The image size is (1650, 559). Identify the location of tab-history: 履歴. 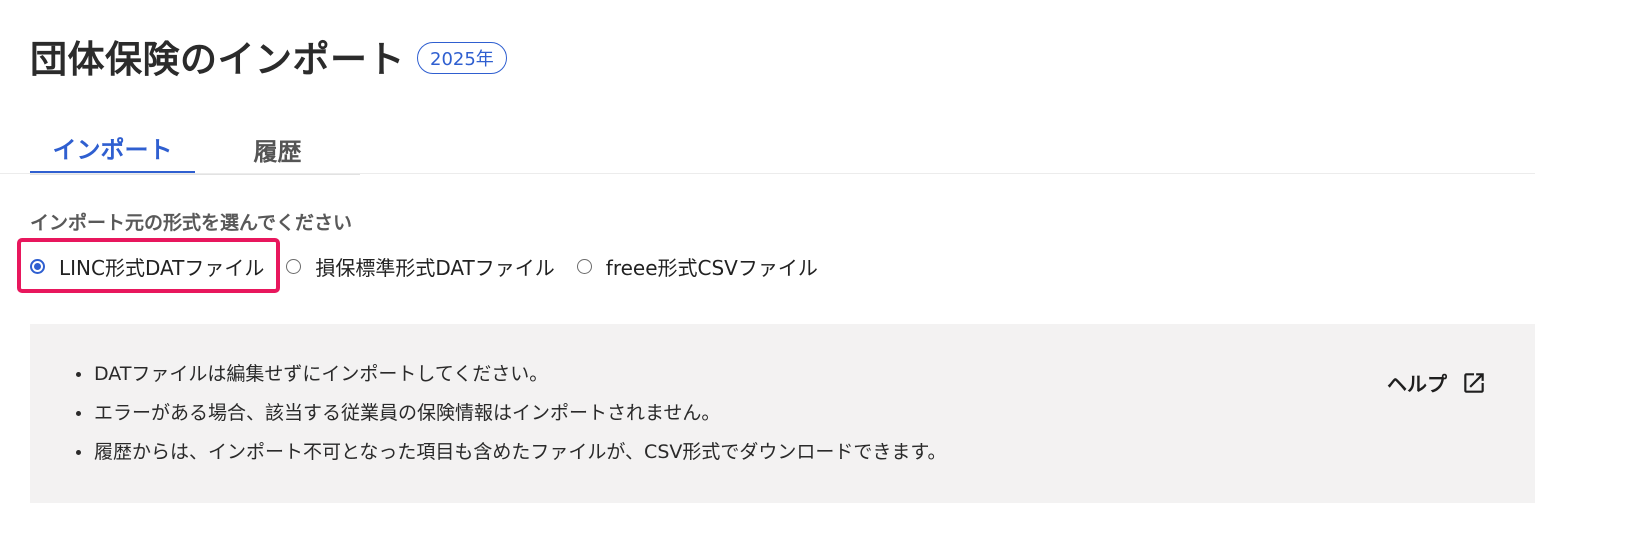
(277, 149).